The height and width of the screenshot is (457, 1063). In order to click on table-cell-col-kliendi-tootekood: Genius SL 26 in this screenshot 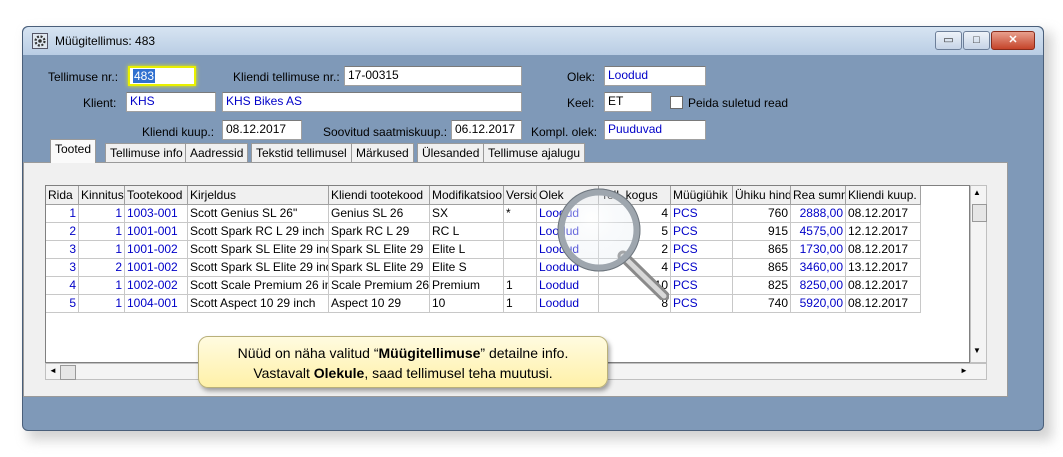, I will do `click(379, 214)`.